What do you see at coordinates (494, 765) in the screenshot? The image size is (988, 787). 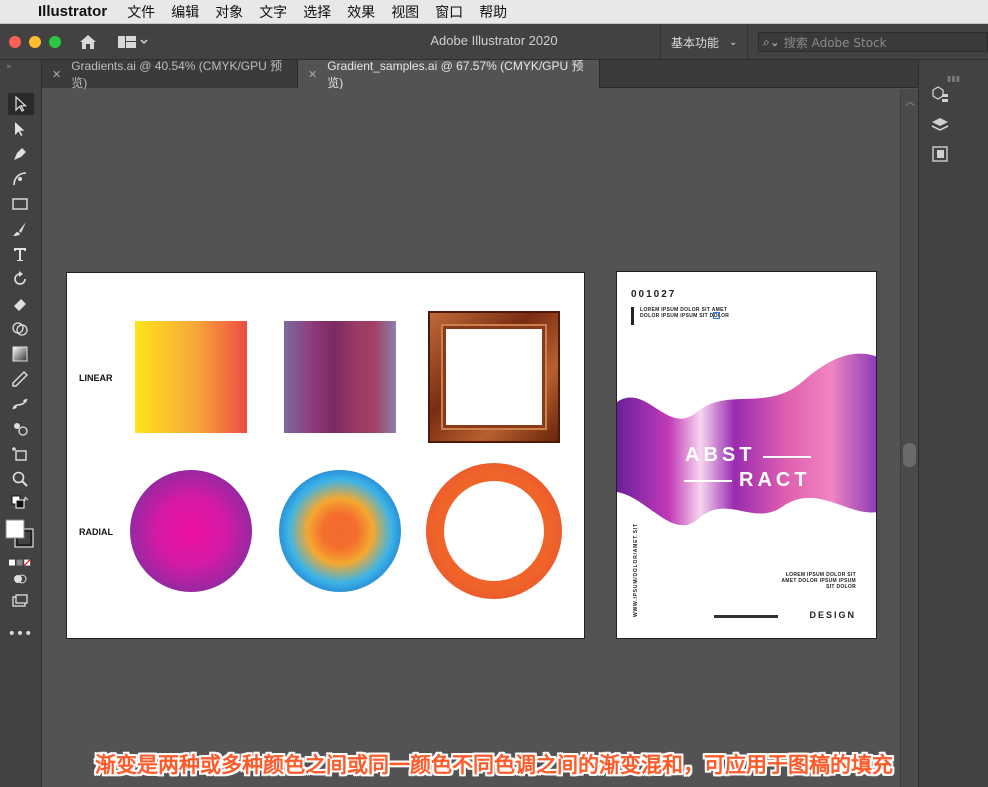 I see `video-subtitle-caption: 渐变是两种或多种颜色之间或同一颜色不同色调之间的渐变混和，可应用于图稿的填充` at bounding box center [494, 765].